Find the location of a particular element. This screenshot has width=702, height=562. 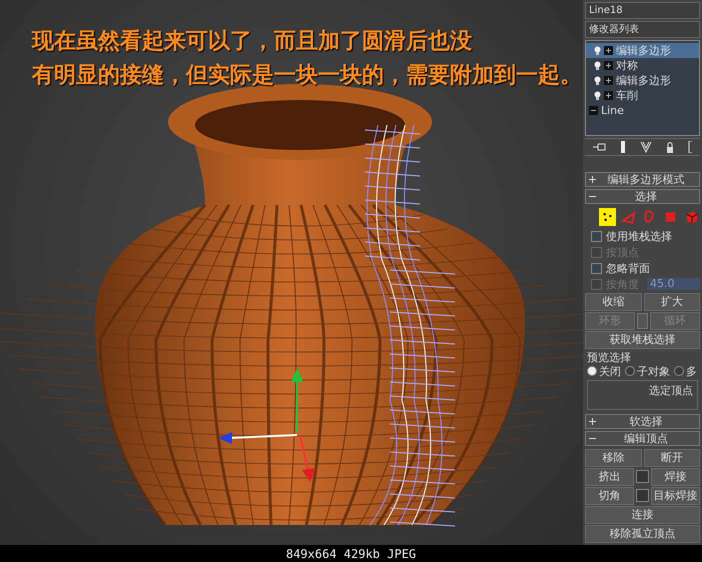

bar-icon is located at coordinates (623, 147).